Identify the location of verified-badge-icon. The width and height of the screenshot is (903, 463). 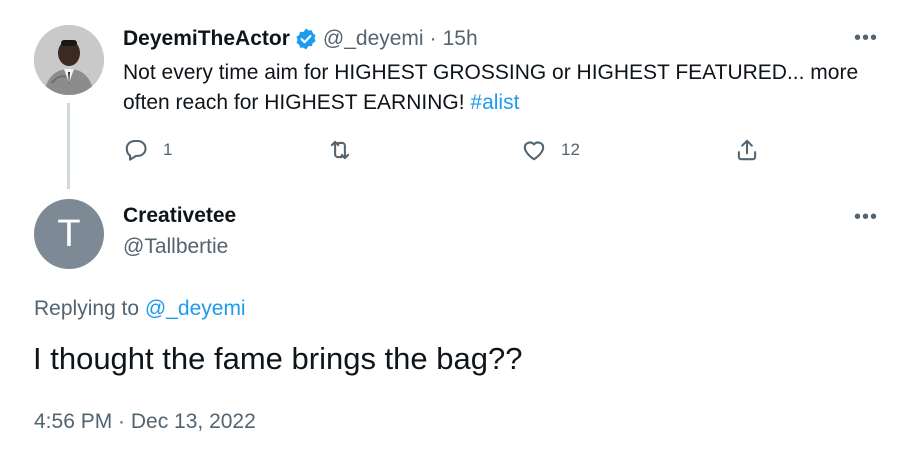
(306, 39).